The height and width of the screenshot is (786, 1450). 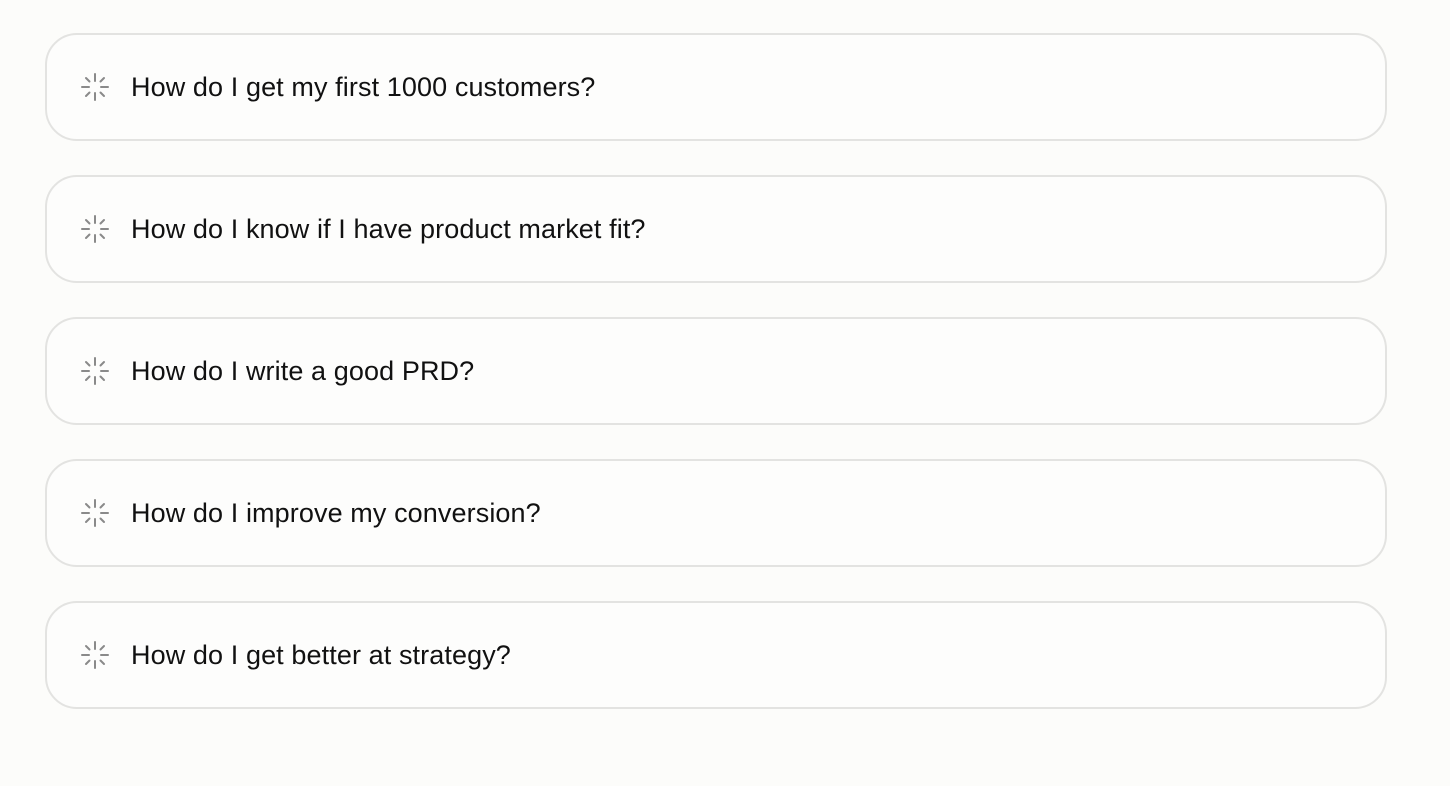 I want to click on suggestion-item: How do I write a good PRD?, so click(x=716, y=371).